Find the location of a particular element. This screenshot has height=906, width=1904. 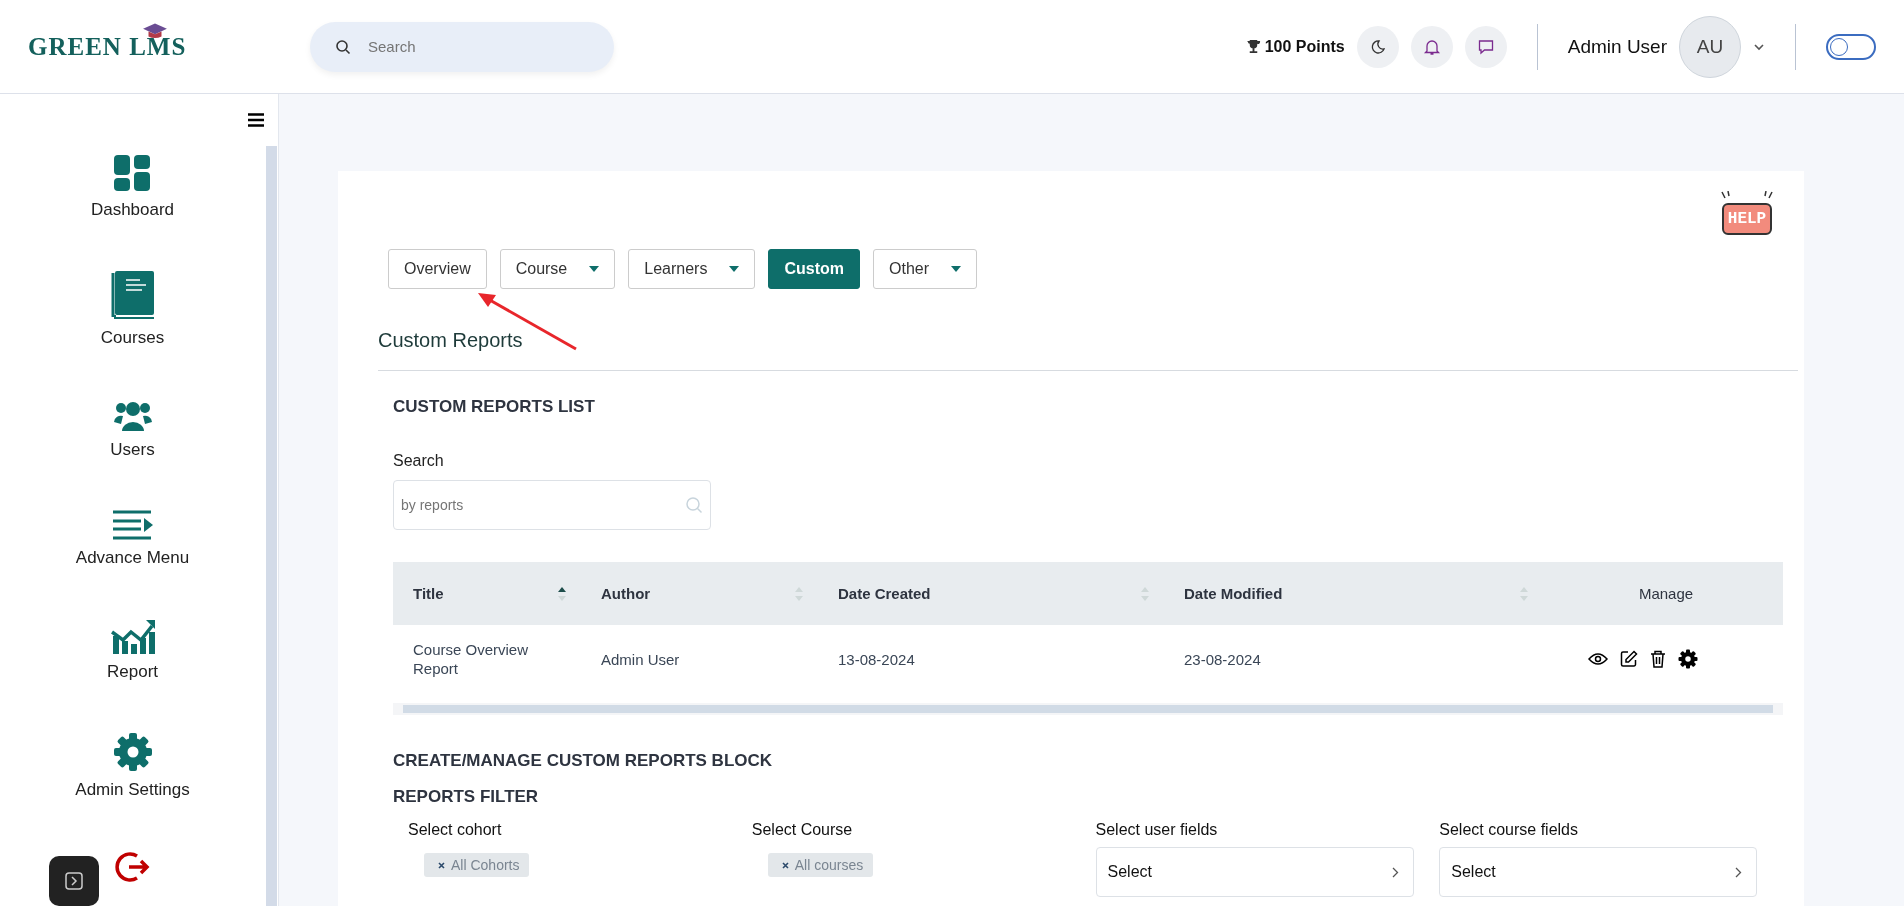

search-label: Search is located at coordinates (419, 461).